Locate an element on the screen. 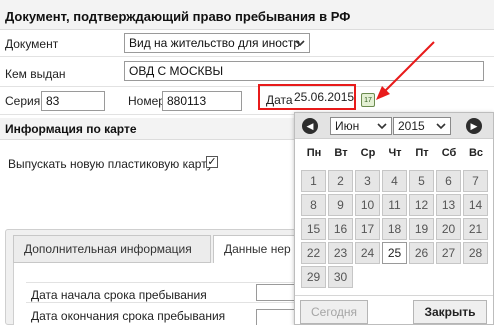 This screenshot has width=494, height=325. calendar-day: 26 is located at coordinates (421, 253).